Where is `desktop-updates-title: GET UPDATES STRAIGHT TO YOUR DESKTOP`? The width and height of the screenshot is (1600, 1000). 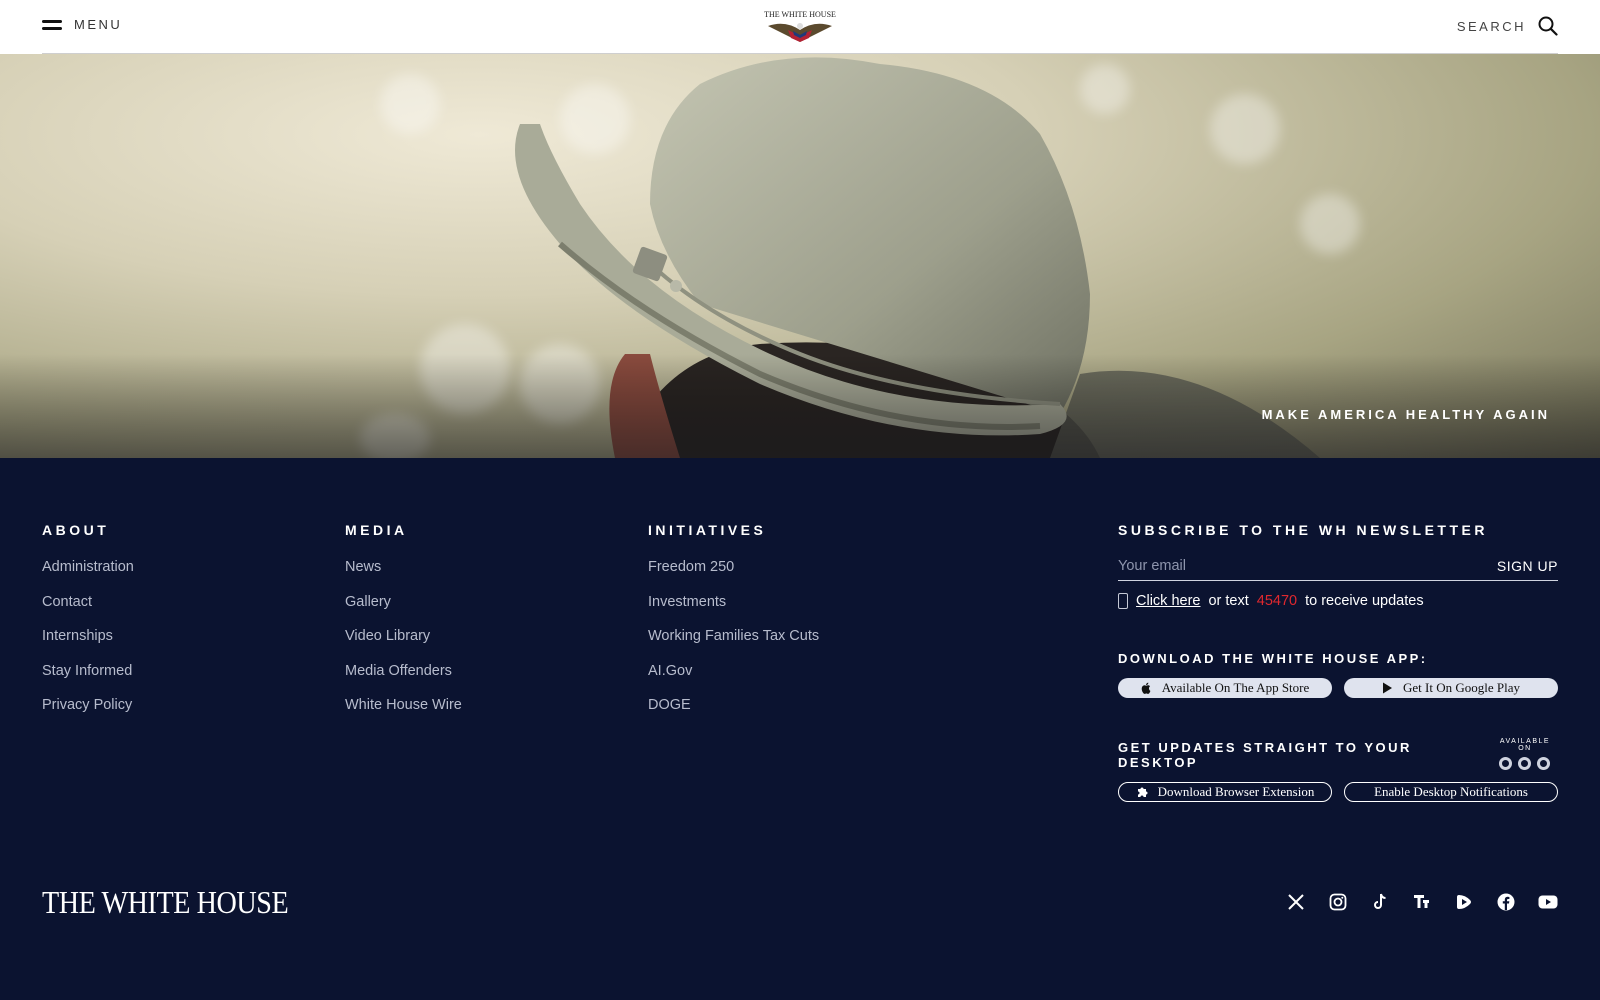 desktop-updates-title: GET UPDATES STRAIGHT TO YOUR DESKTOP is located at coordinates (1265, 755).